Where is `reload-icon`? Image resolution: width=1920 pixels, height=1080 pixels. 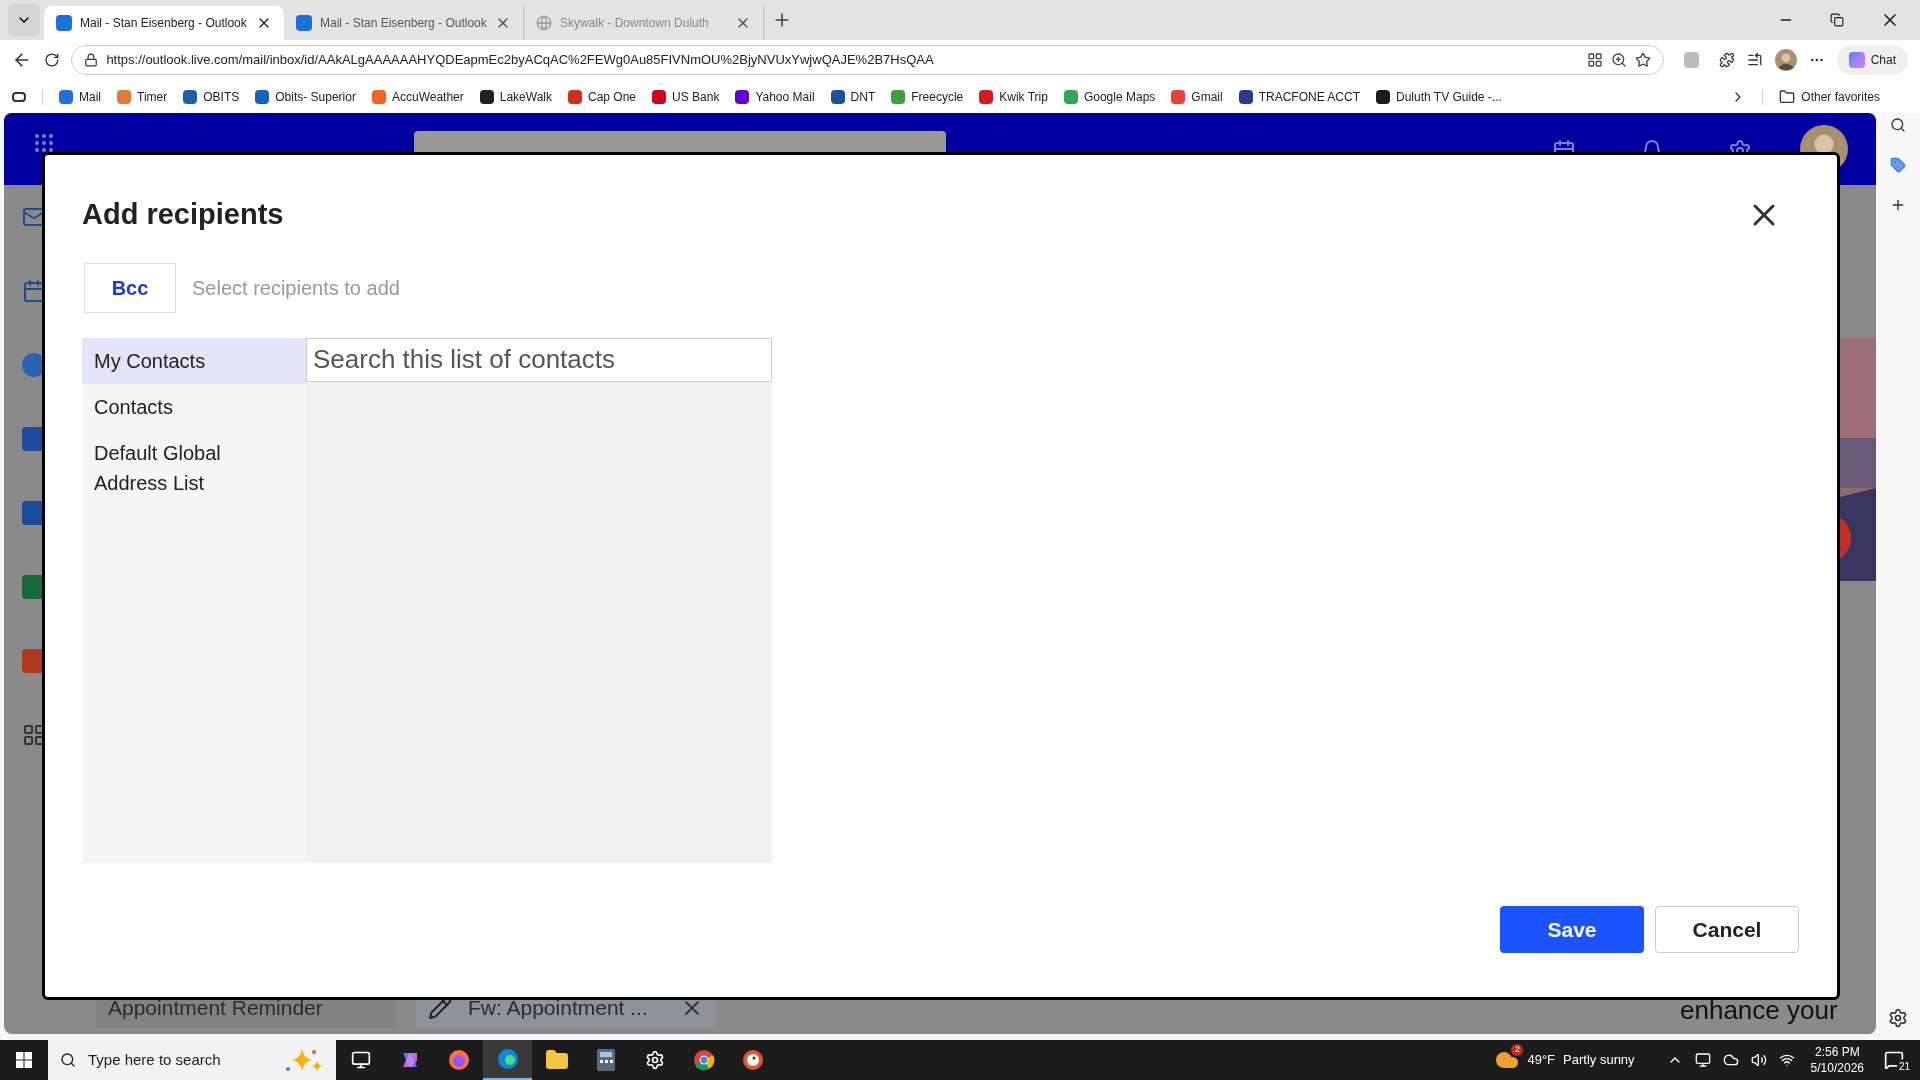
reload-icon is located at coordinates (51, 60).